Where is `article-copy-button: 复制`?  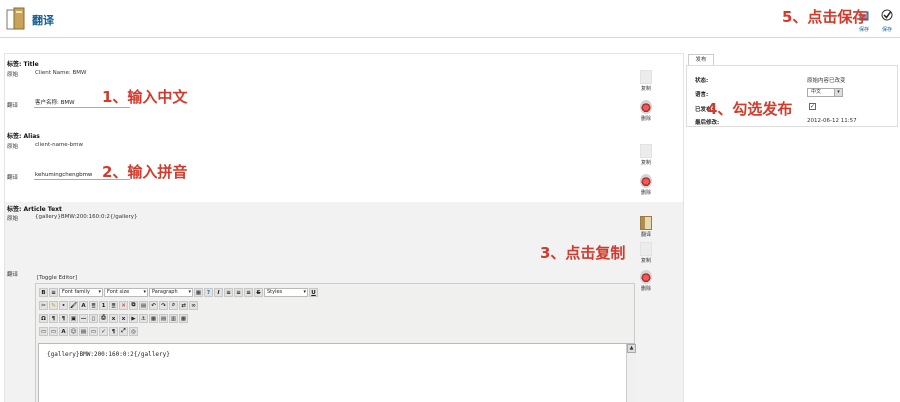 article-copy-button: 复制 is located at coordinates (646, 253).